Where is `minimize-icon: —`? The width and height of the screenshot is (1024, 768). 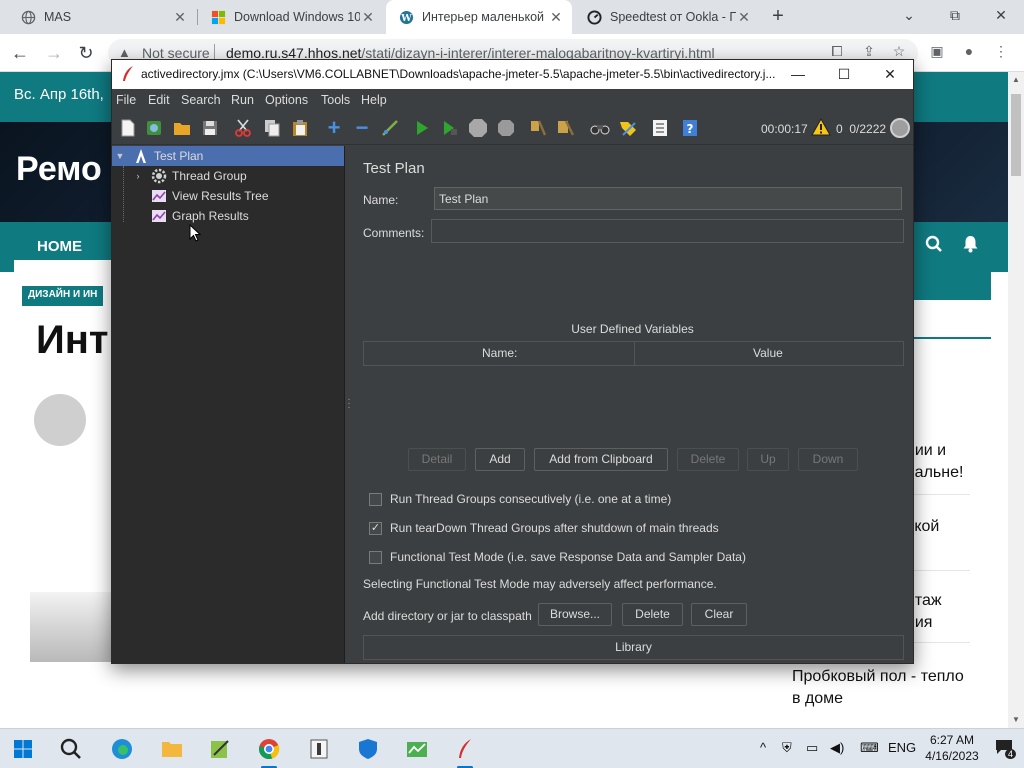 minimize-icon: — is located at coordinates (798, 74).